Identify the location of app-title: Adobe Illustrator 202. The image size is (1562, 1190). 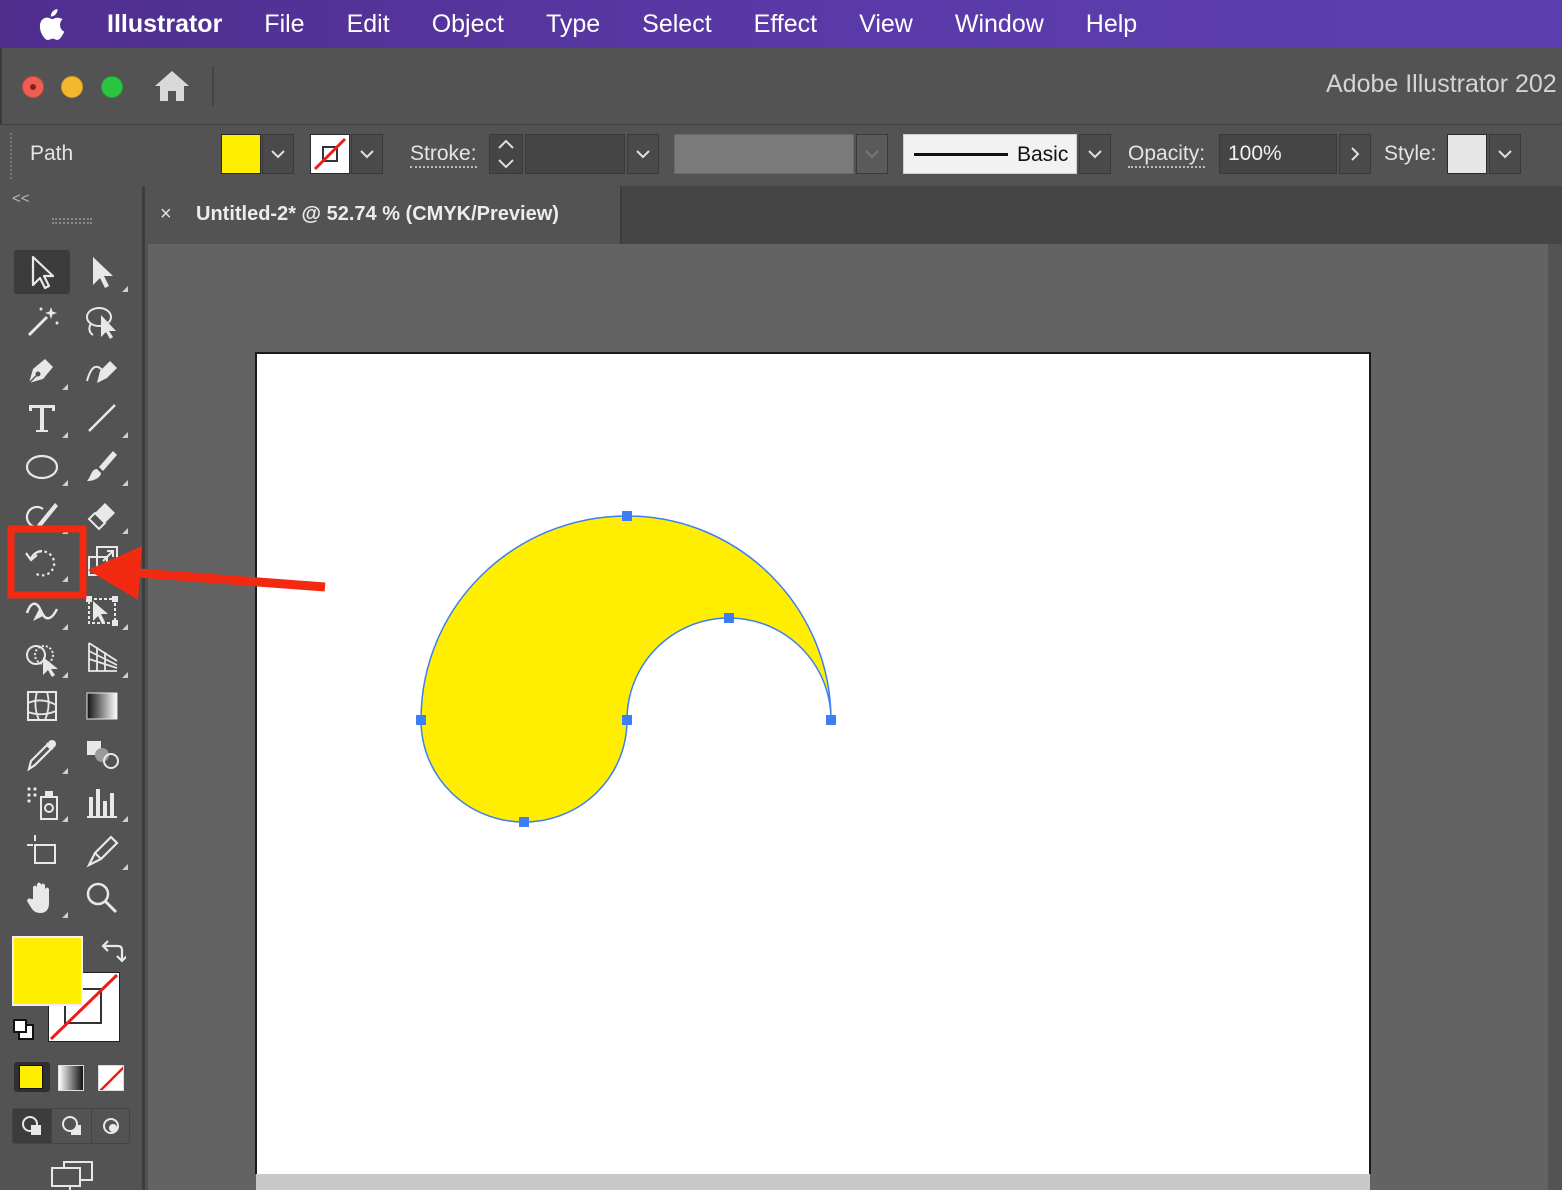
(1441, 84).